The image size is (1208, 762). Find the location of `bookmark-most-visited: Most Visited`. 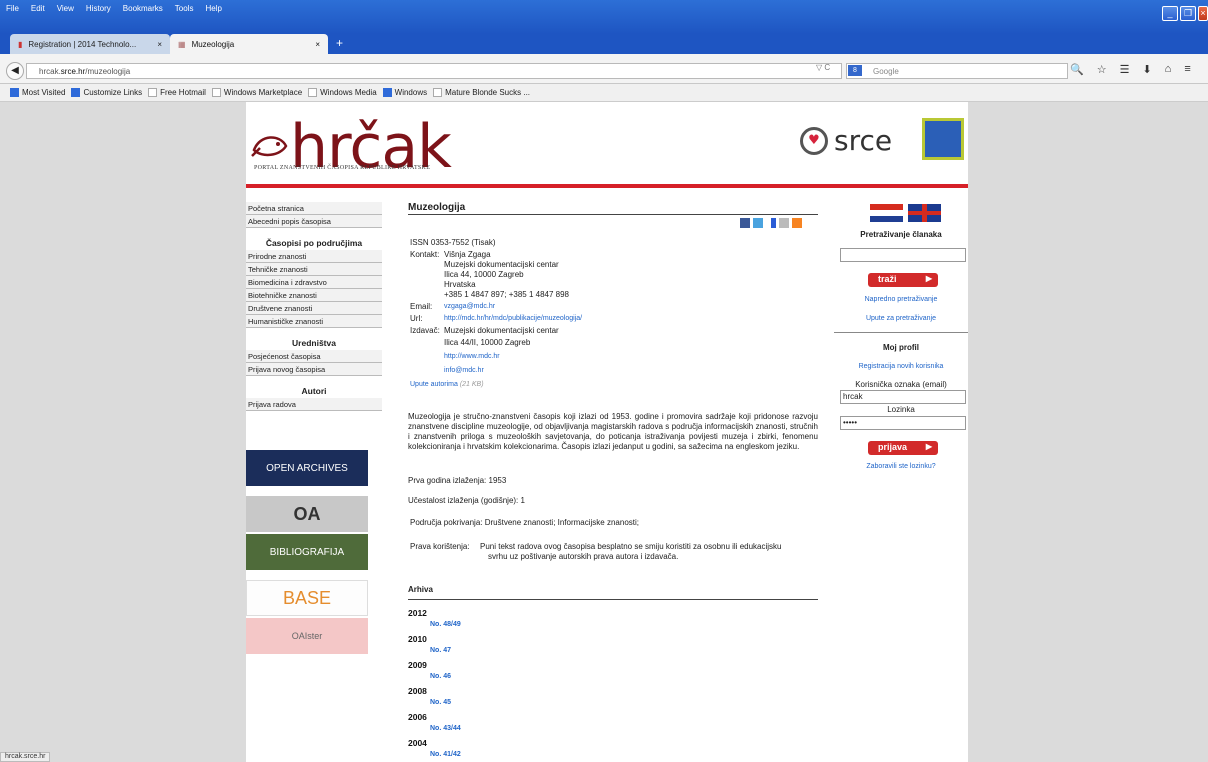

bookmark-most-visited: Most Visited is located at coordinates (37, 92).